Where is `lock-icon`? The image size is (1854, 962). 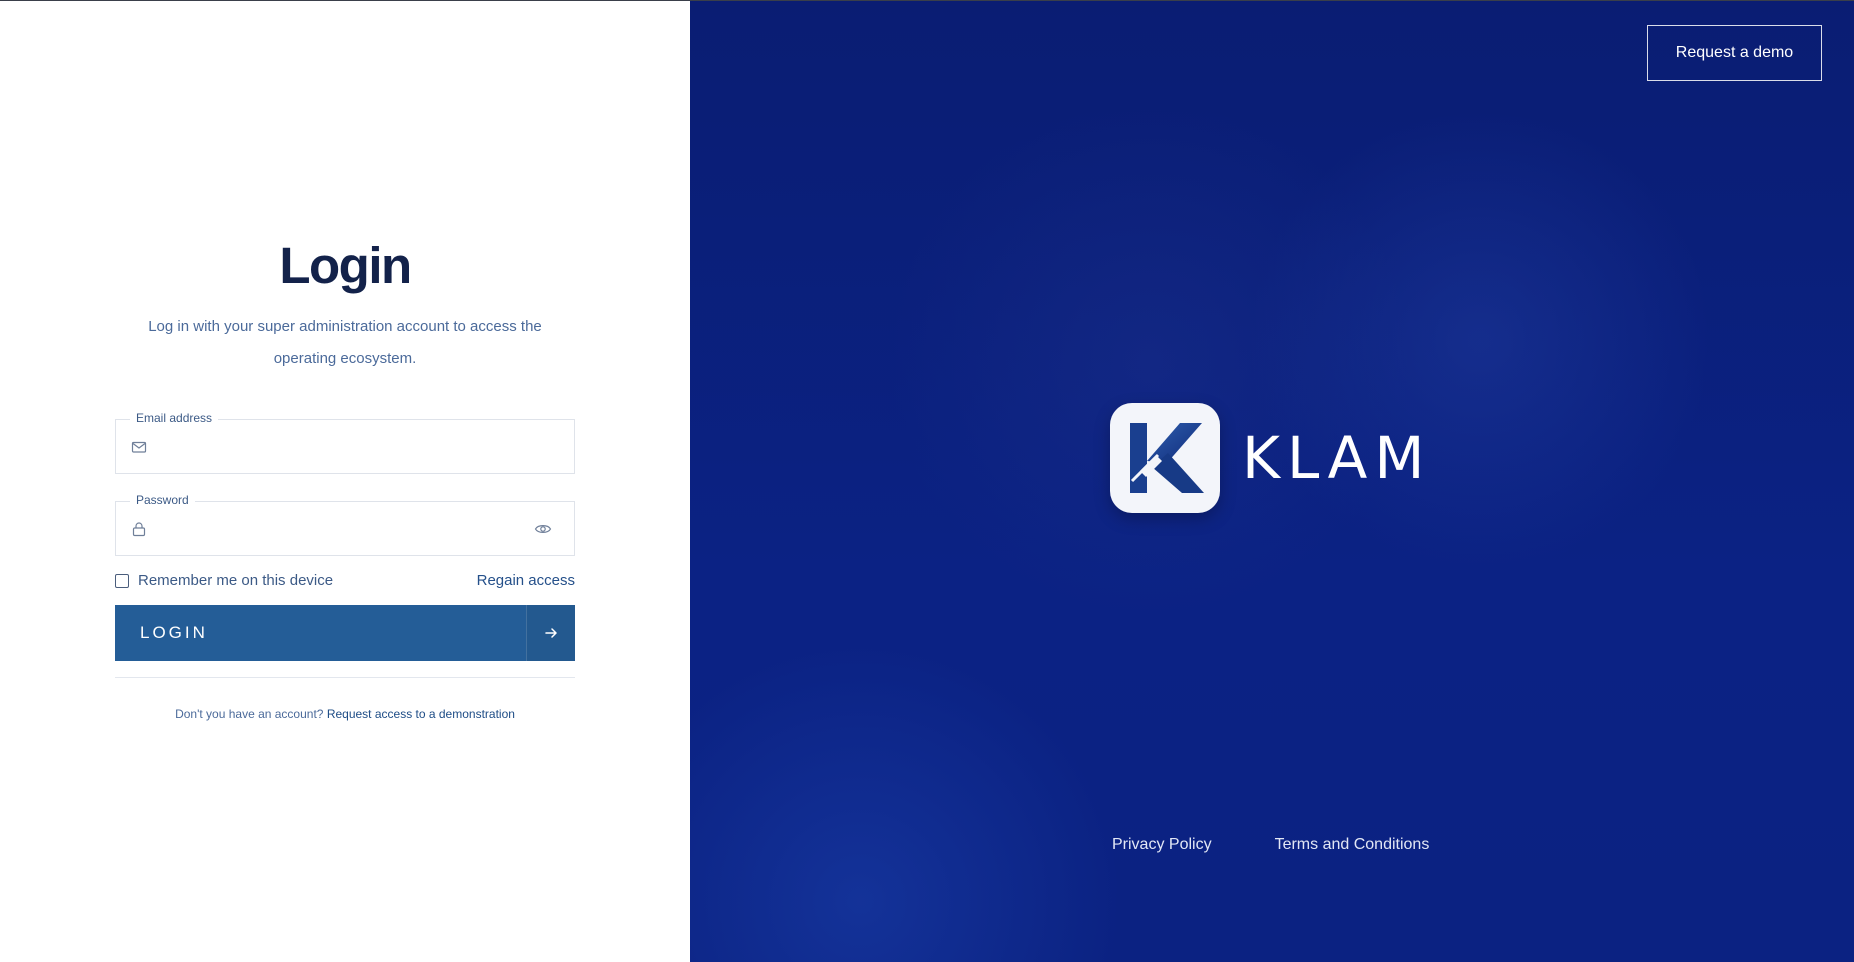
lock-icon is located at coordinates (139, 529).